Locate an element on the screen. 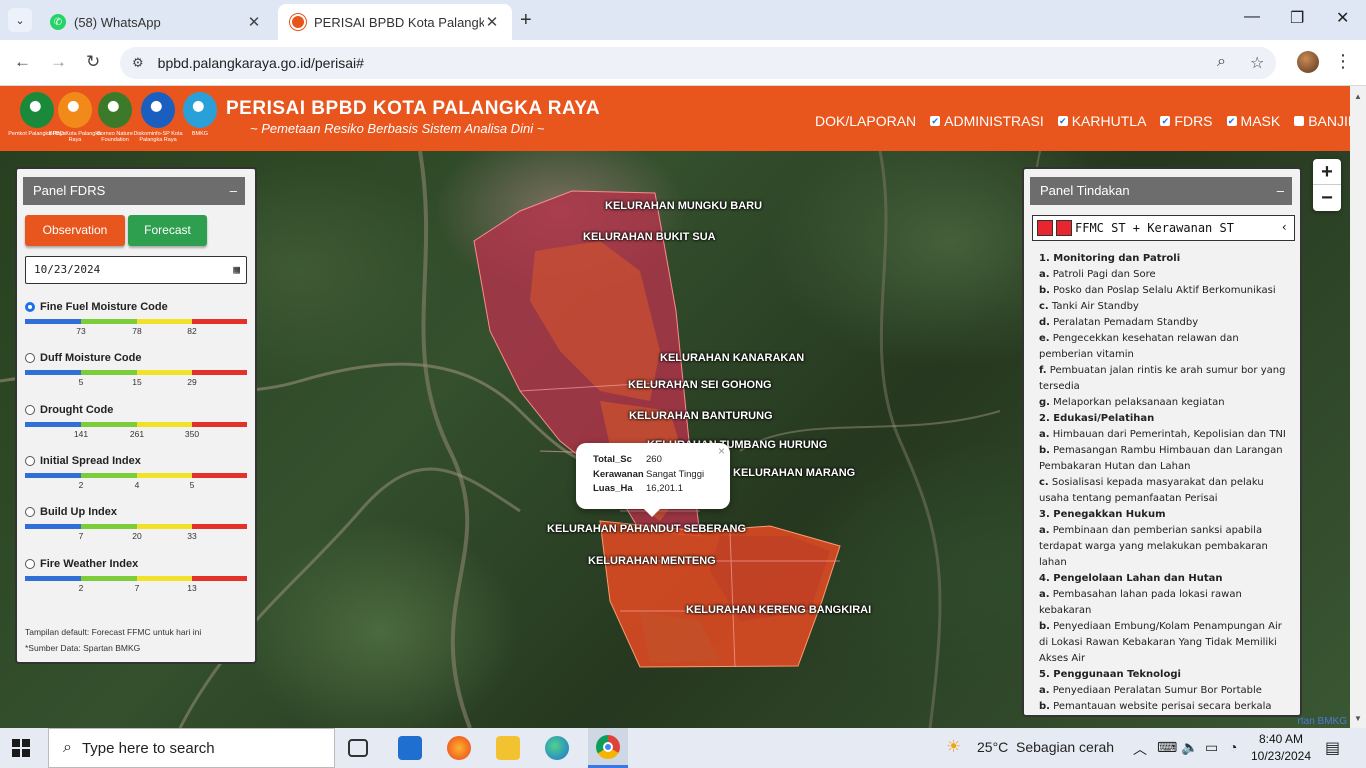  minimize-window-icon: — is located at coordinates (1252, 17).